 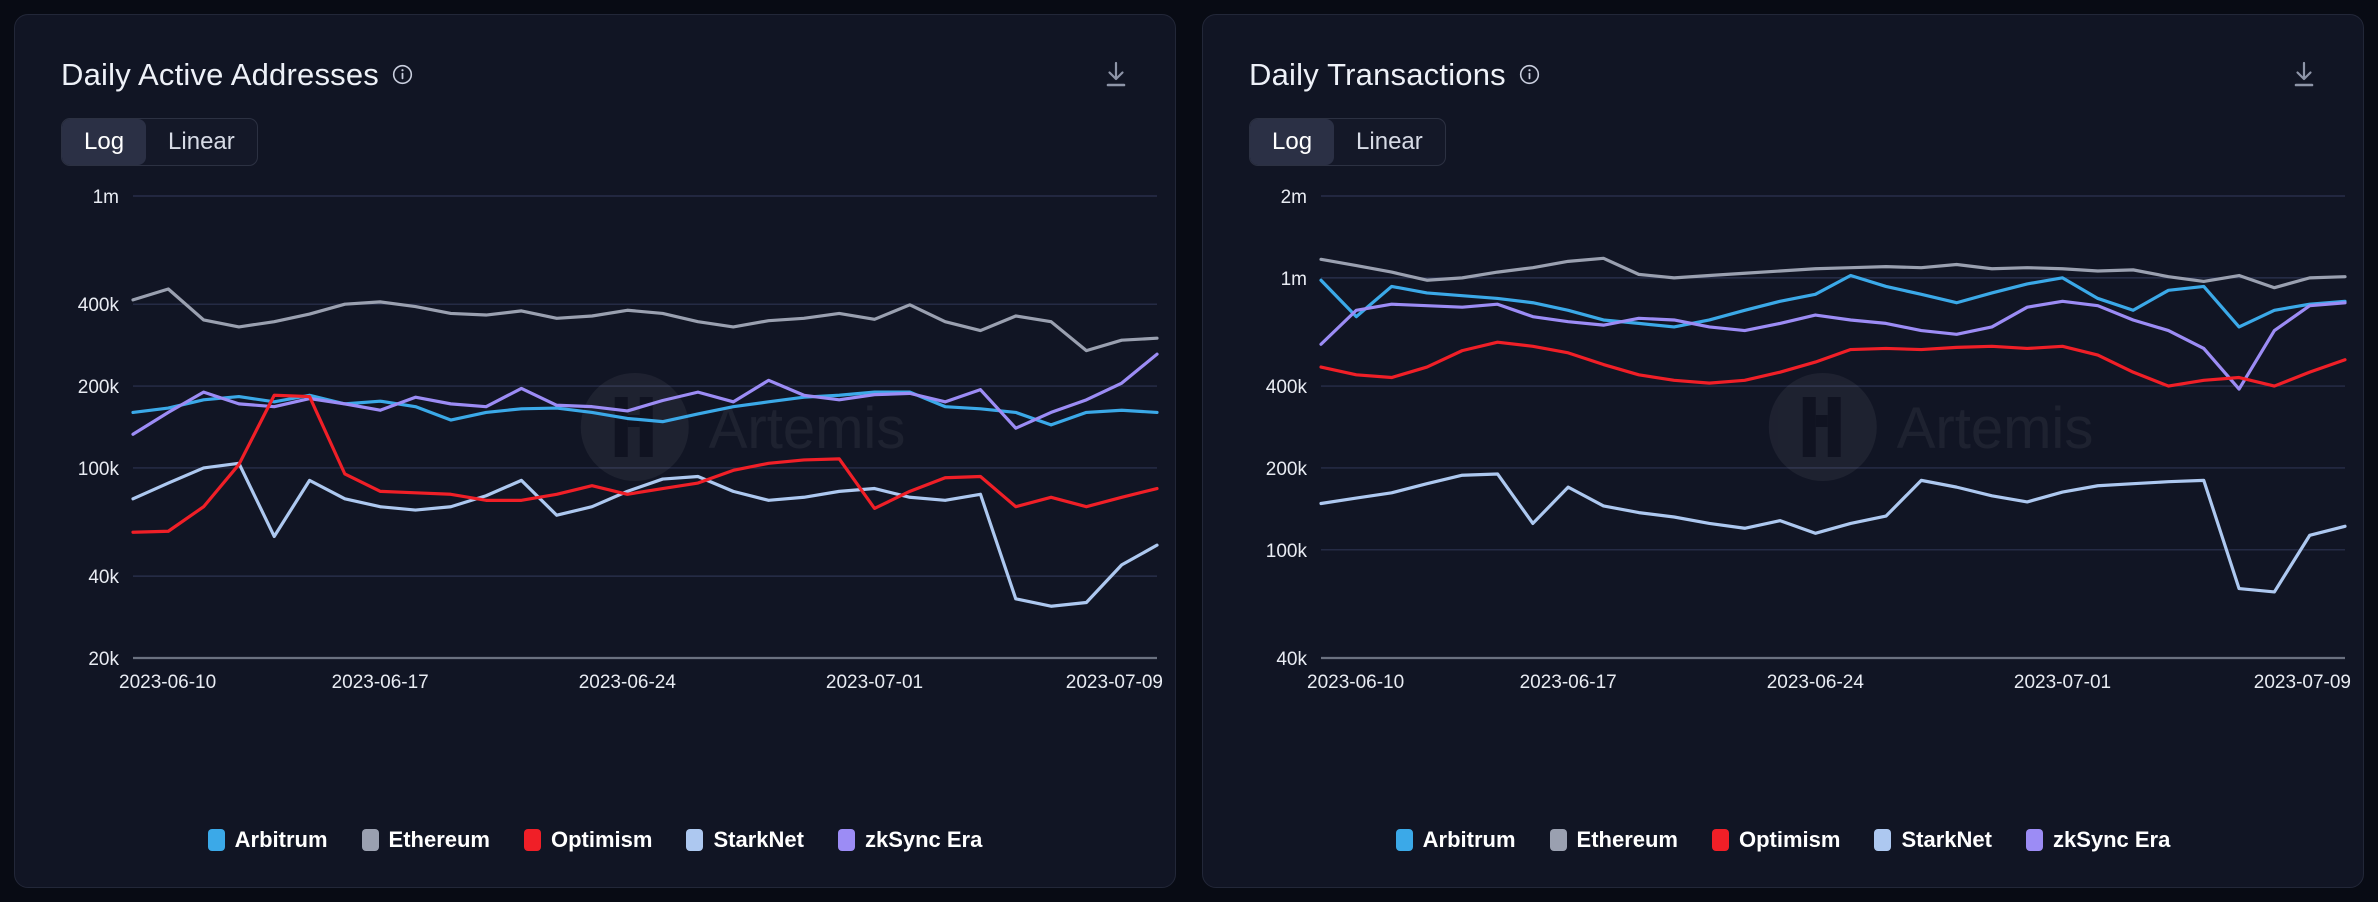 What do you see at coordinates (645, 320) in the screenshot?
I see `series-line-ethereum` at bounding box center [645, 320].